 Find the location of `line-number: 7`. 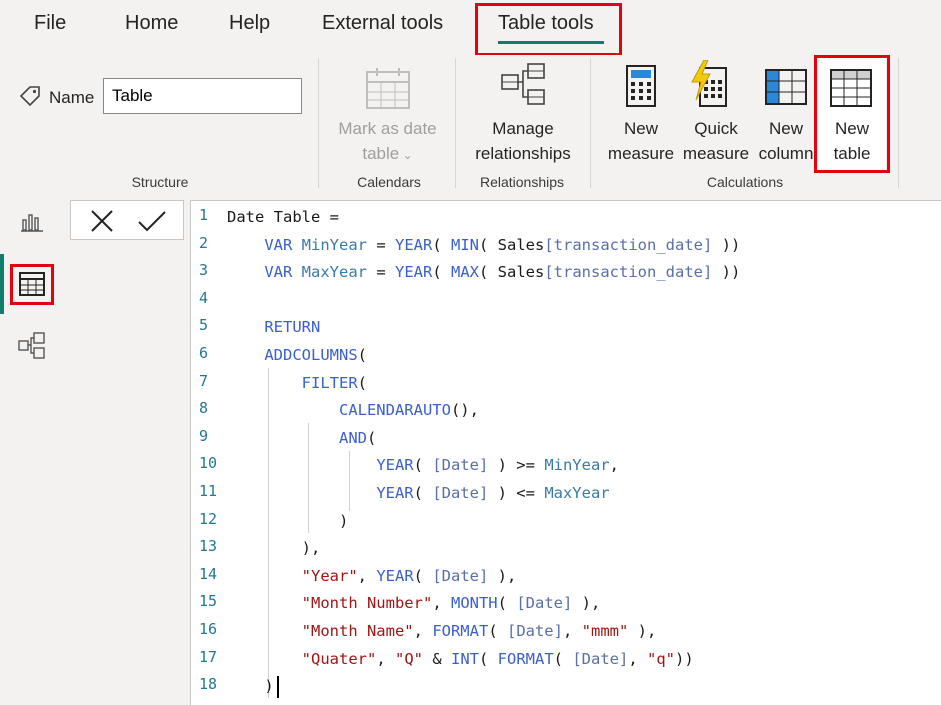

line-number: 7 is located at coordinates (204, 380).